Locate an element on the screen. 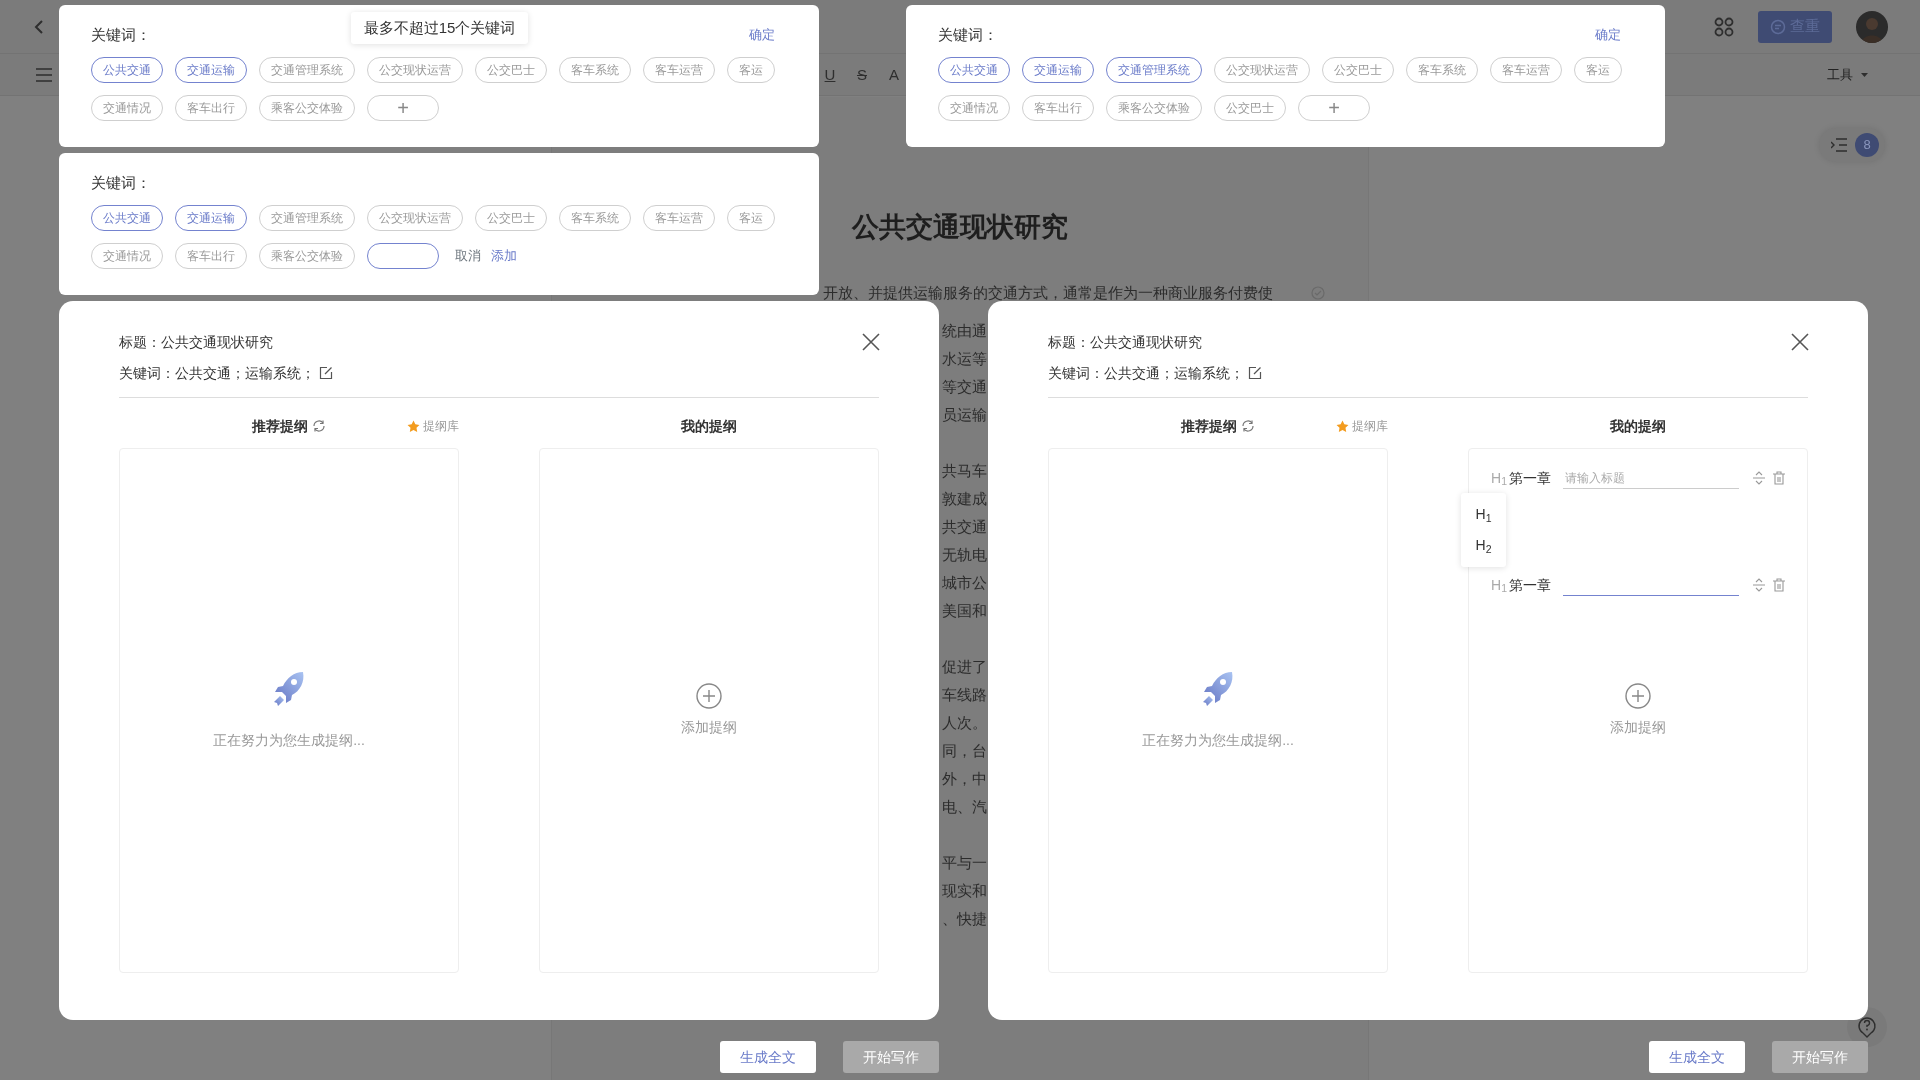  paragraph-text: 平与一 is located at coordinates (964, 863).